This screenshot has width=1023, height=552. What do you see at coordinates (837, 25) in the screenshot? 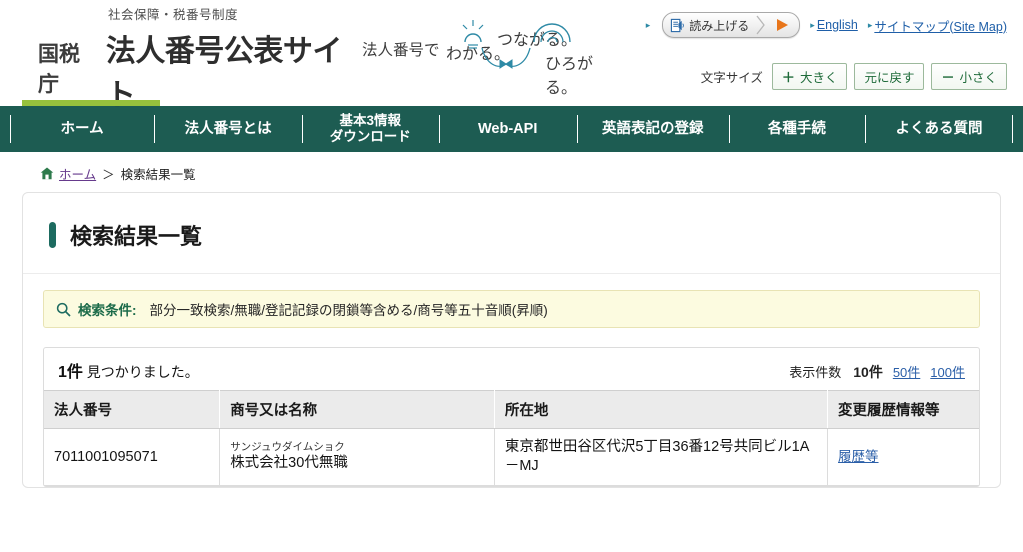
I see `english-link: English` at bounding box center [837, 25].